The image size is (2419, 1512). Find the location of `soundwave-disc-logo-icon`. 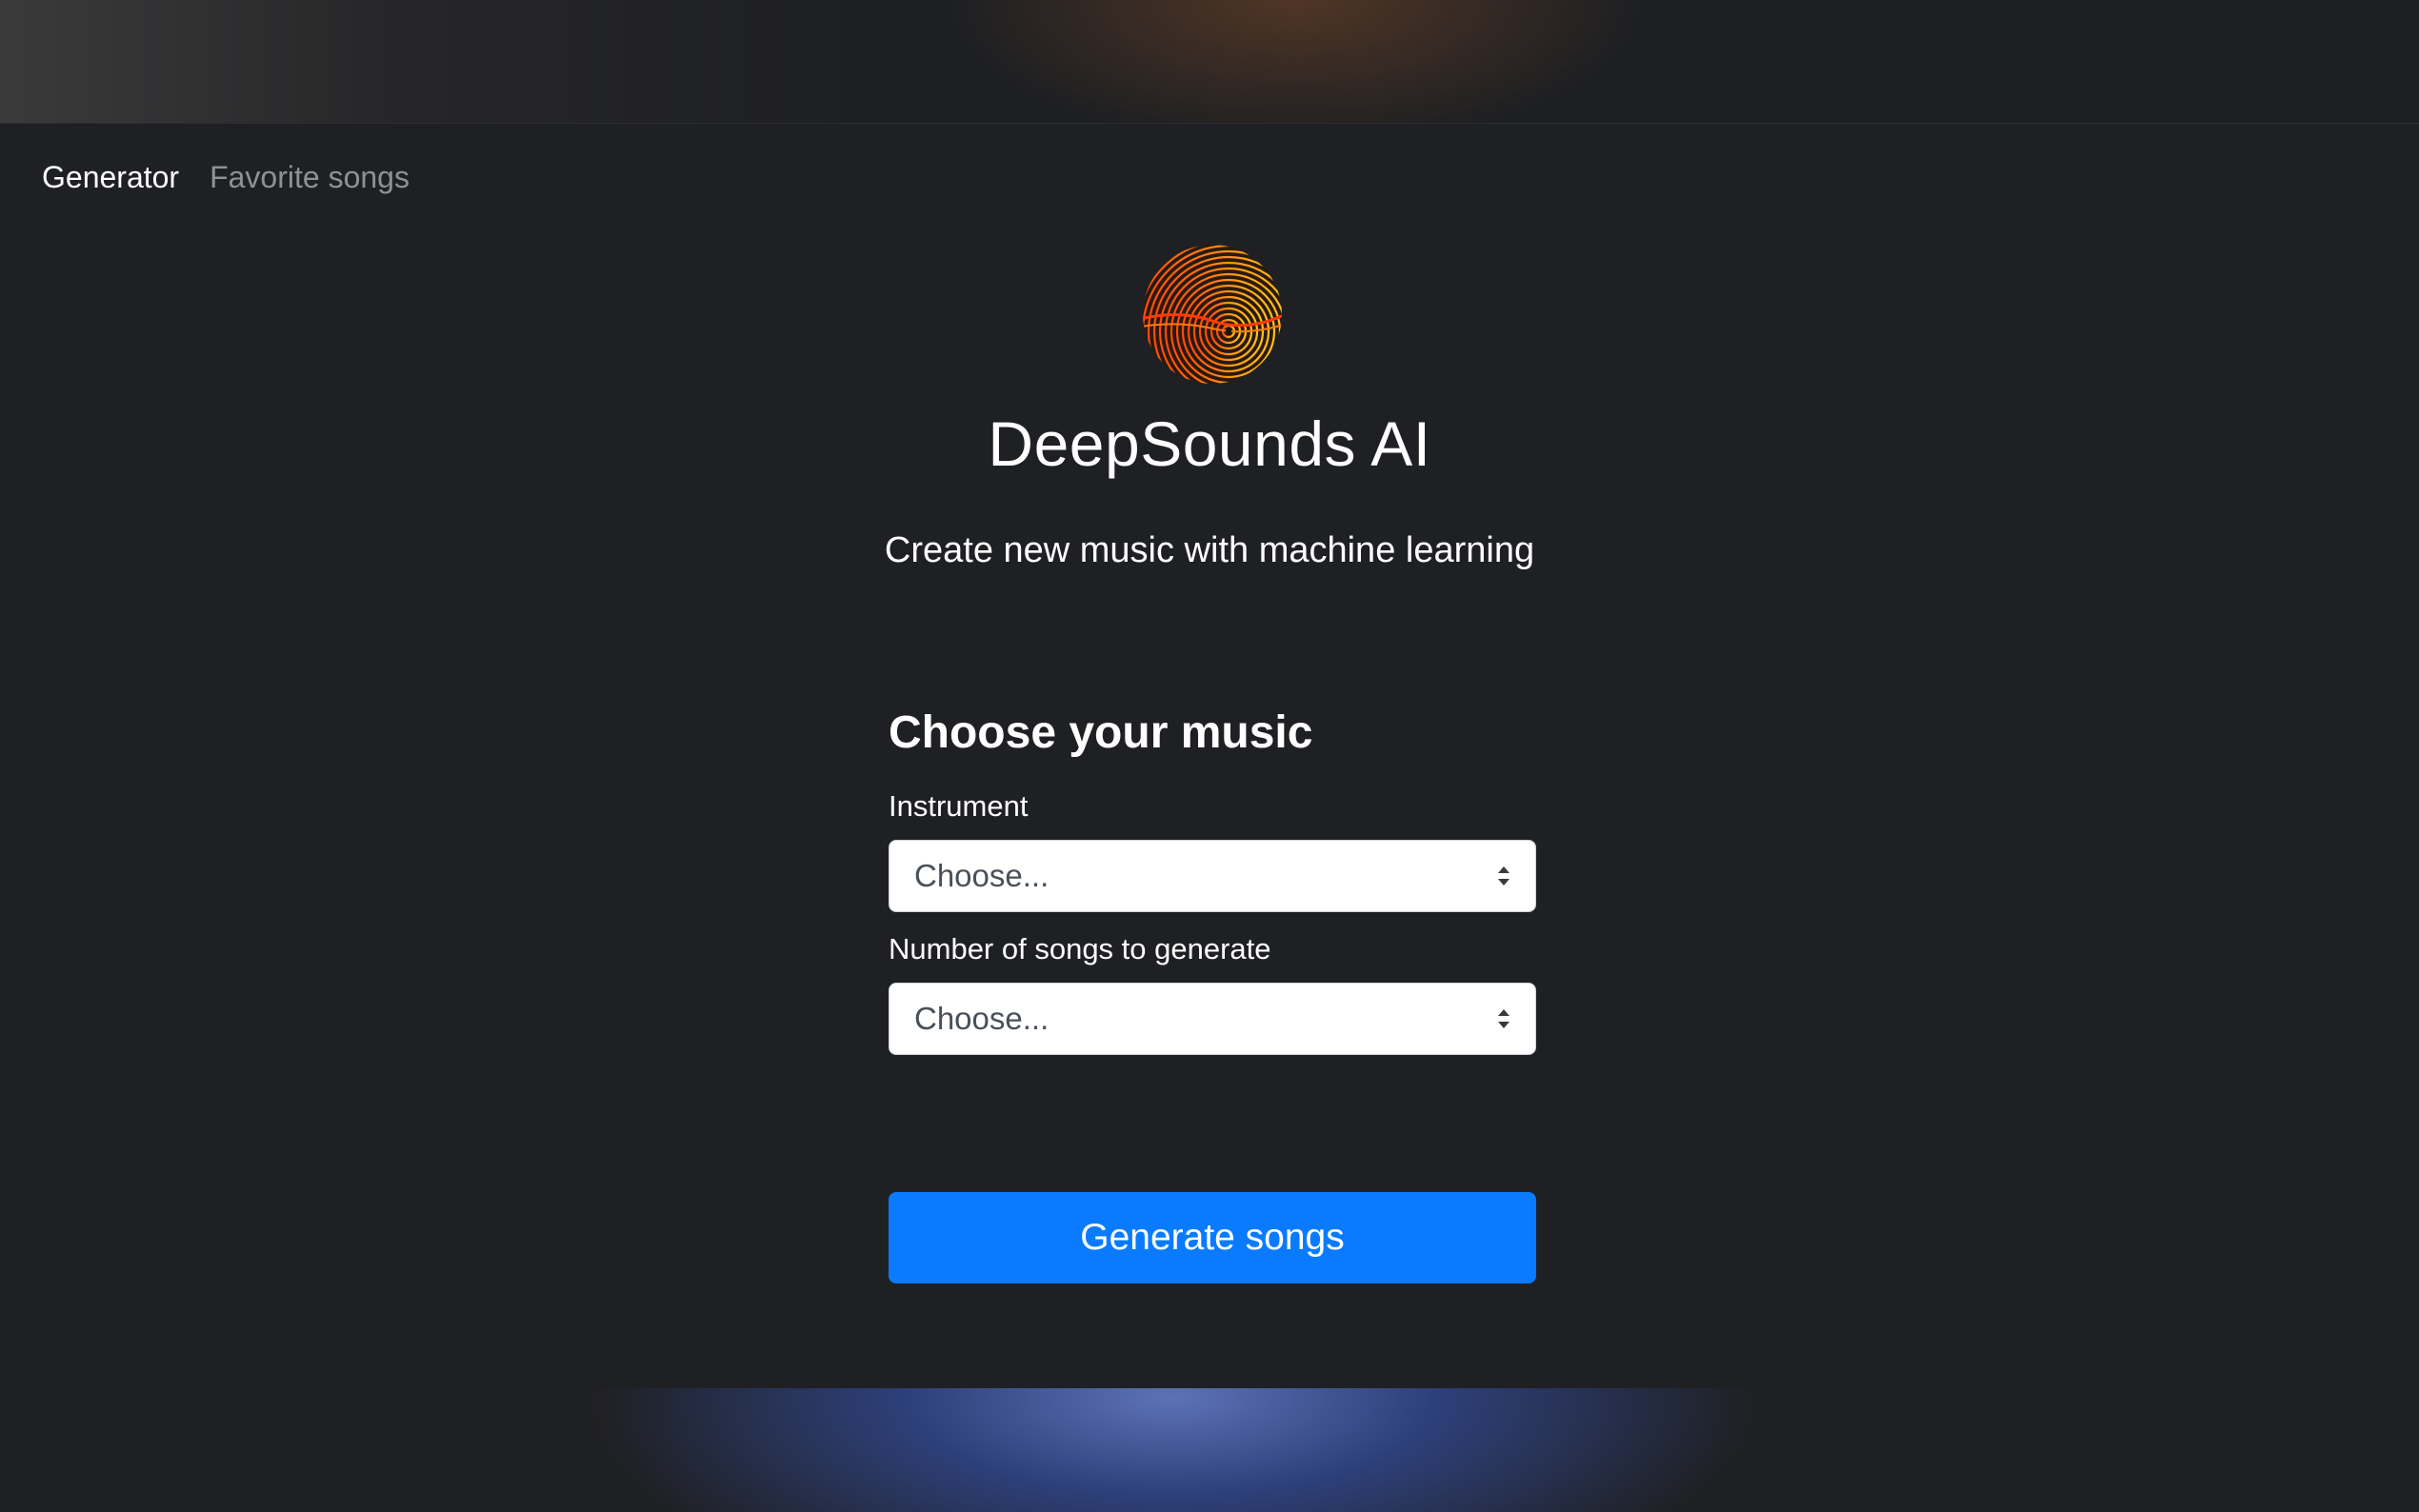

soundwave-disc-logo-icon is located at coordinates (1212, 314).